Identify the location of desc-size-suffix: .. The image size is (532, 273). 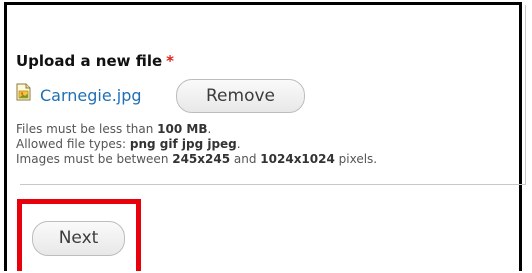
(209, 129).